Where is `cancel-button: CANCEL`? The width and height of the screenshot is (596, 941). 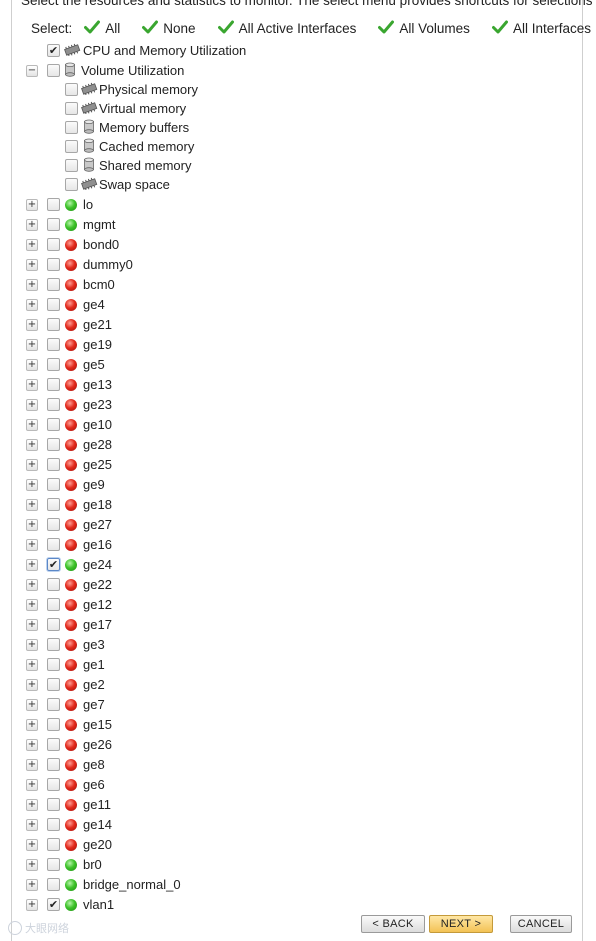
cancel-button: CANCEL is located at coordinates (541, 924).